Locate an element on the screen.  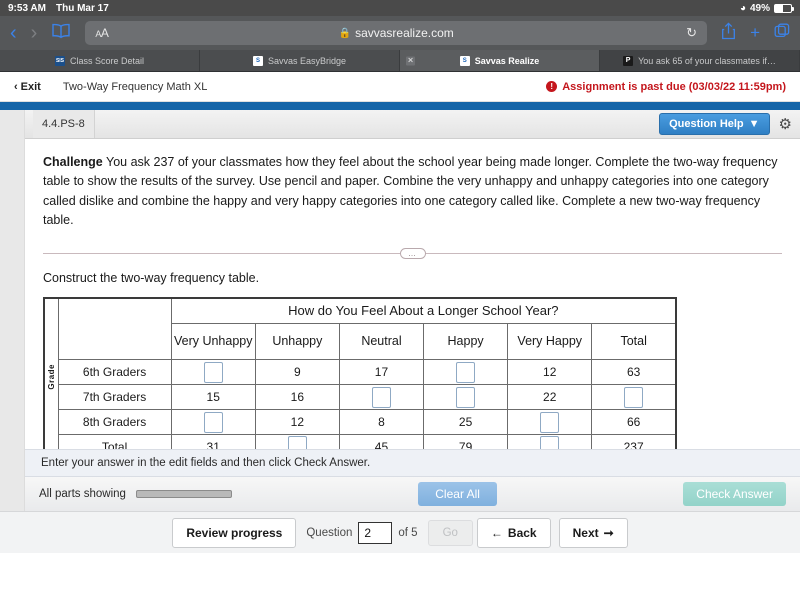
cell-total-neutral: 45 is located at coordinates (381, 441).